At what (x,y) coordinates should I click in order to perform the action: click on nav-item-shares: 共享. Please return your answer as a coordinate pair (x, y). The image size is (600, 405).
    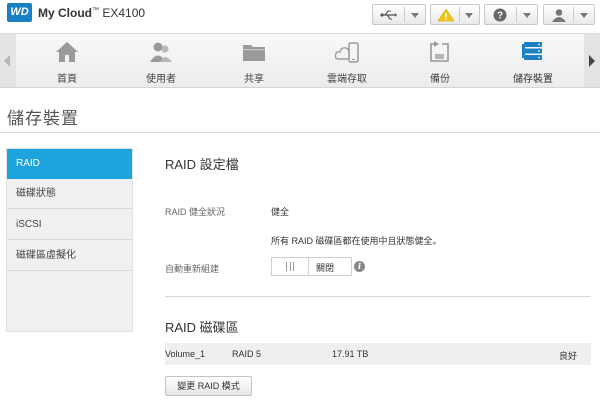
    Looking at the image, I should click on (254, 60).